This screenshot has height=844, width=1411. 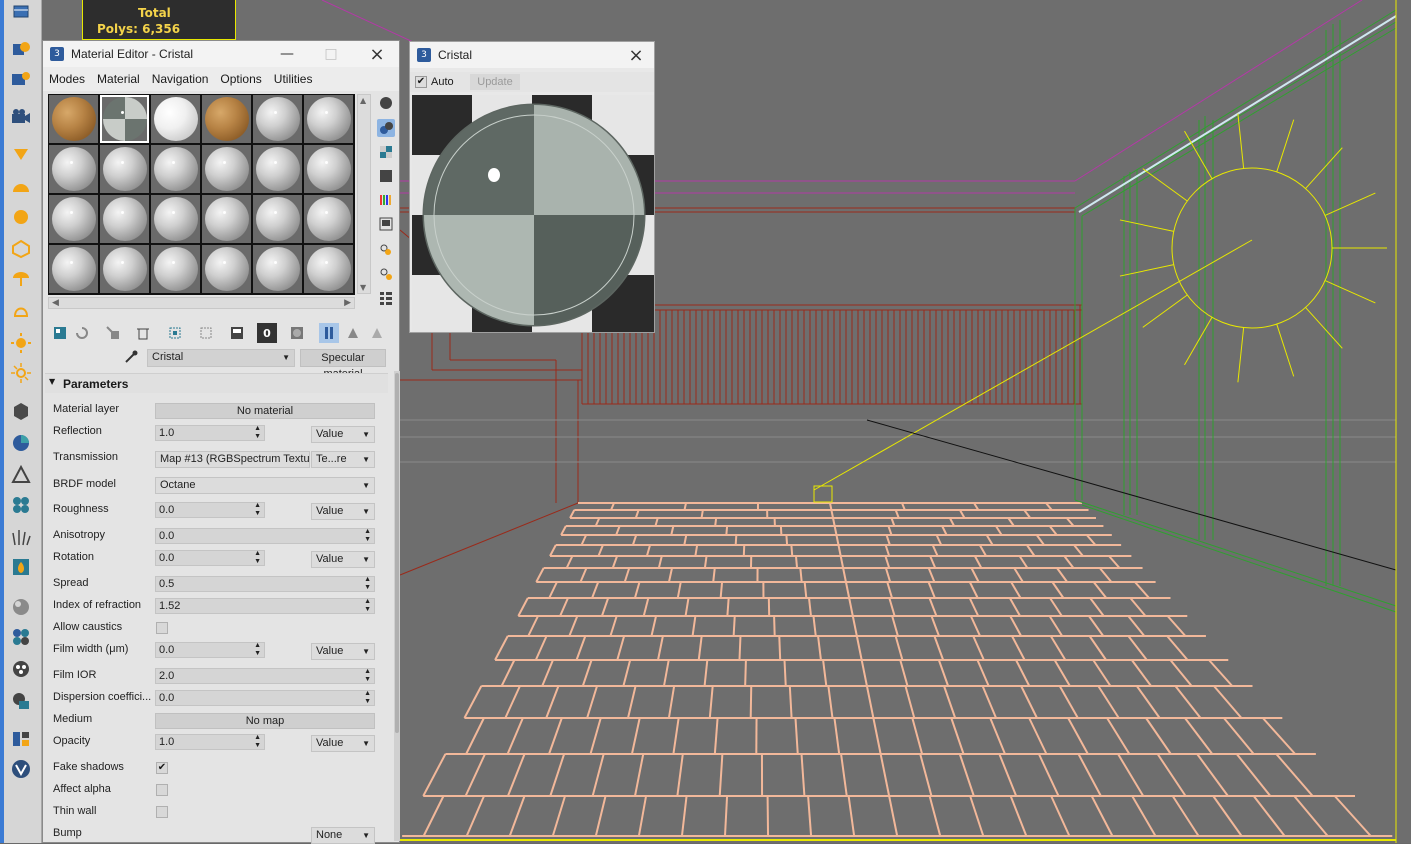 What do you see at coordinates (221, 54) in the screenshot?
I see `material-editor-titlebar: 3 Material Editor - Cristal — □ ×` at bounding box center [221, 54].